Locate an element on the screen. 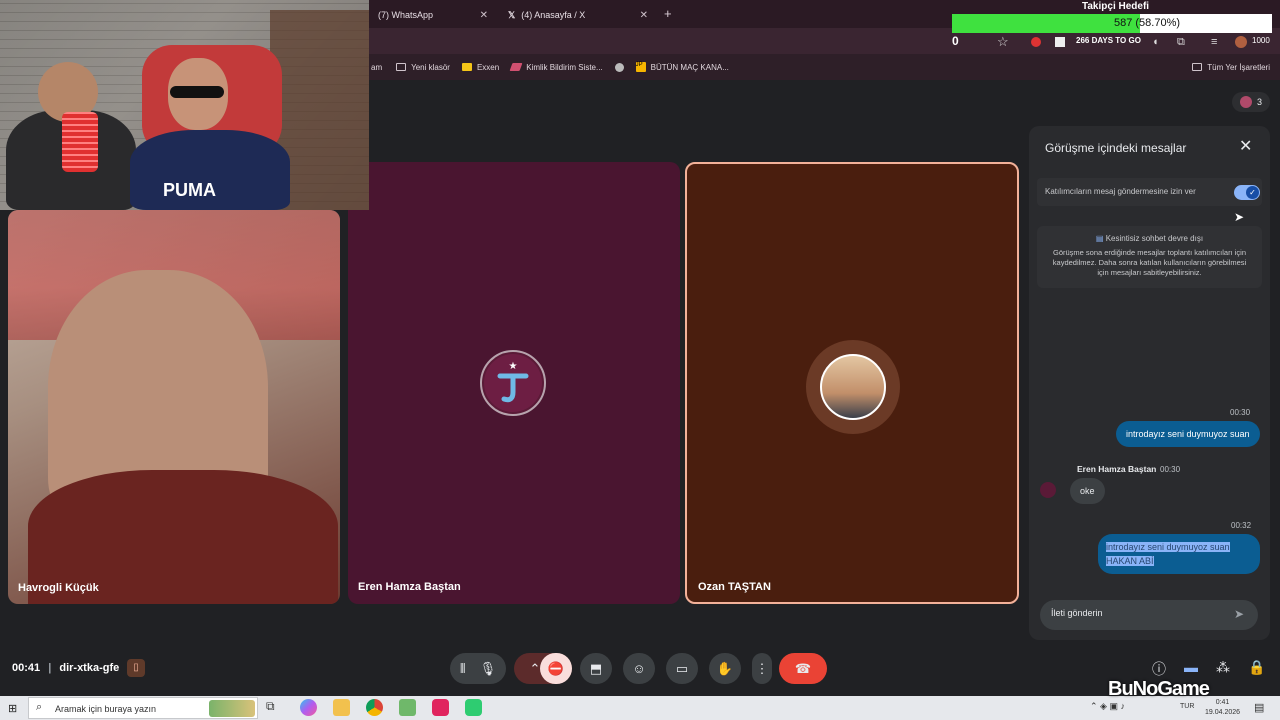 This screenshot has width=1280, height=720. captions-button: ▭ is located at coordinates (682, 668).